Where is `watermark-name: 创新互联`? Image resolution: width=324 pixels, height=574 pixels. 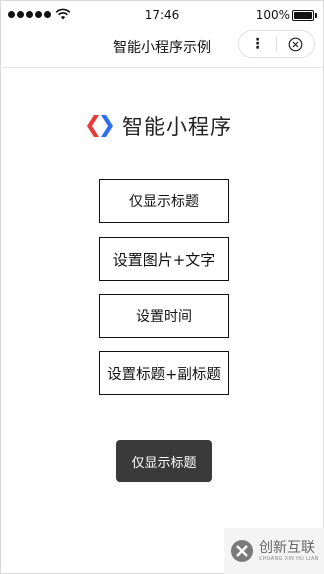
watermark-name: 创新互联 is located at coordinates (287, 548).